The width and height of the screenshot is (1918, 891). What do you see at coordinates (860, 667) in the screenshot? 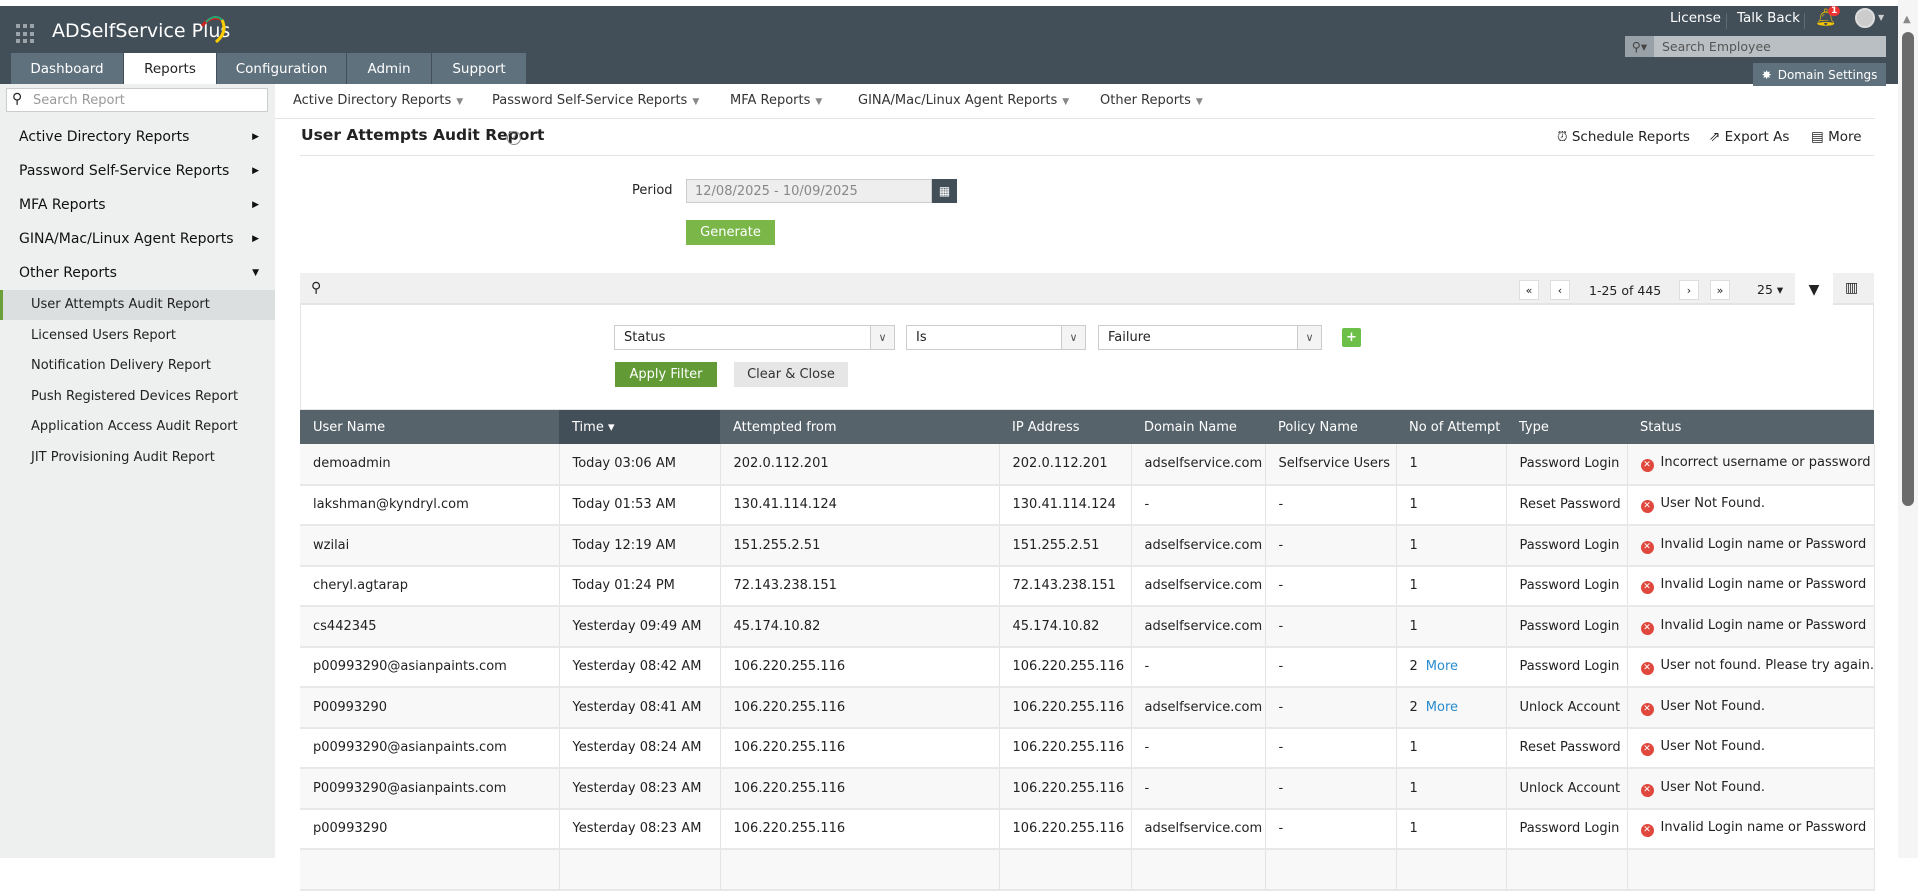
I see `table-cell: 106.220.255.116` at bounding box center [860, 667].